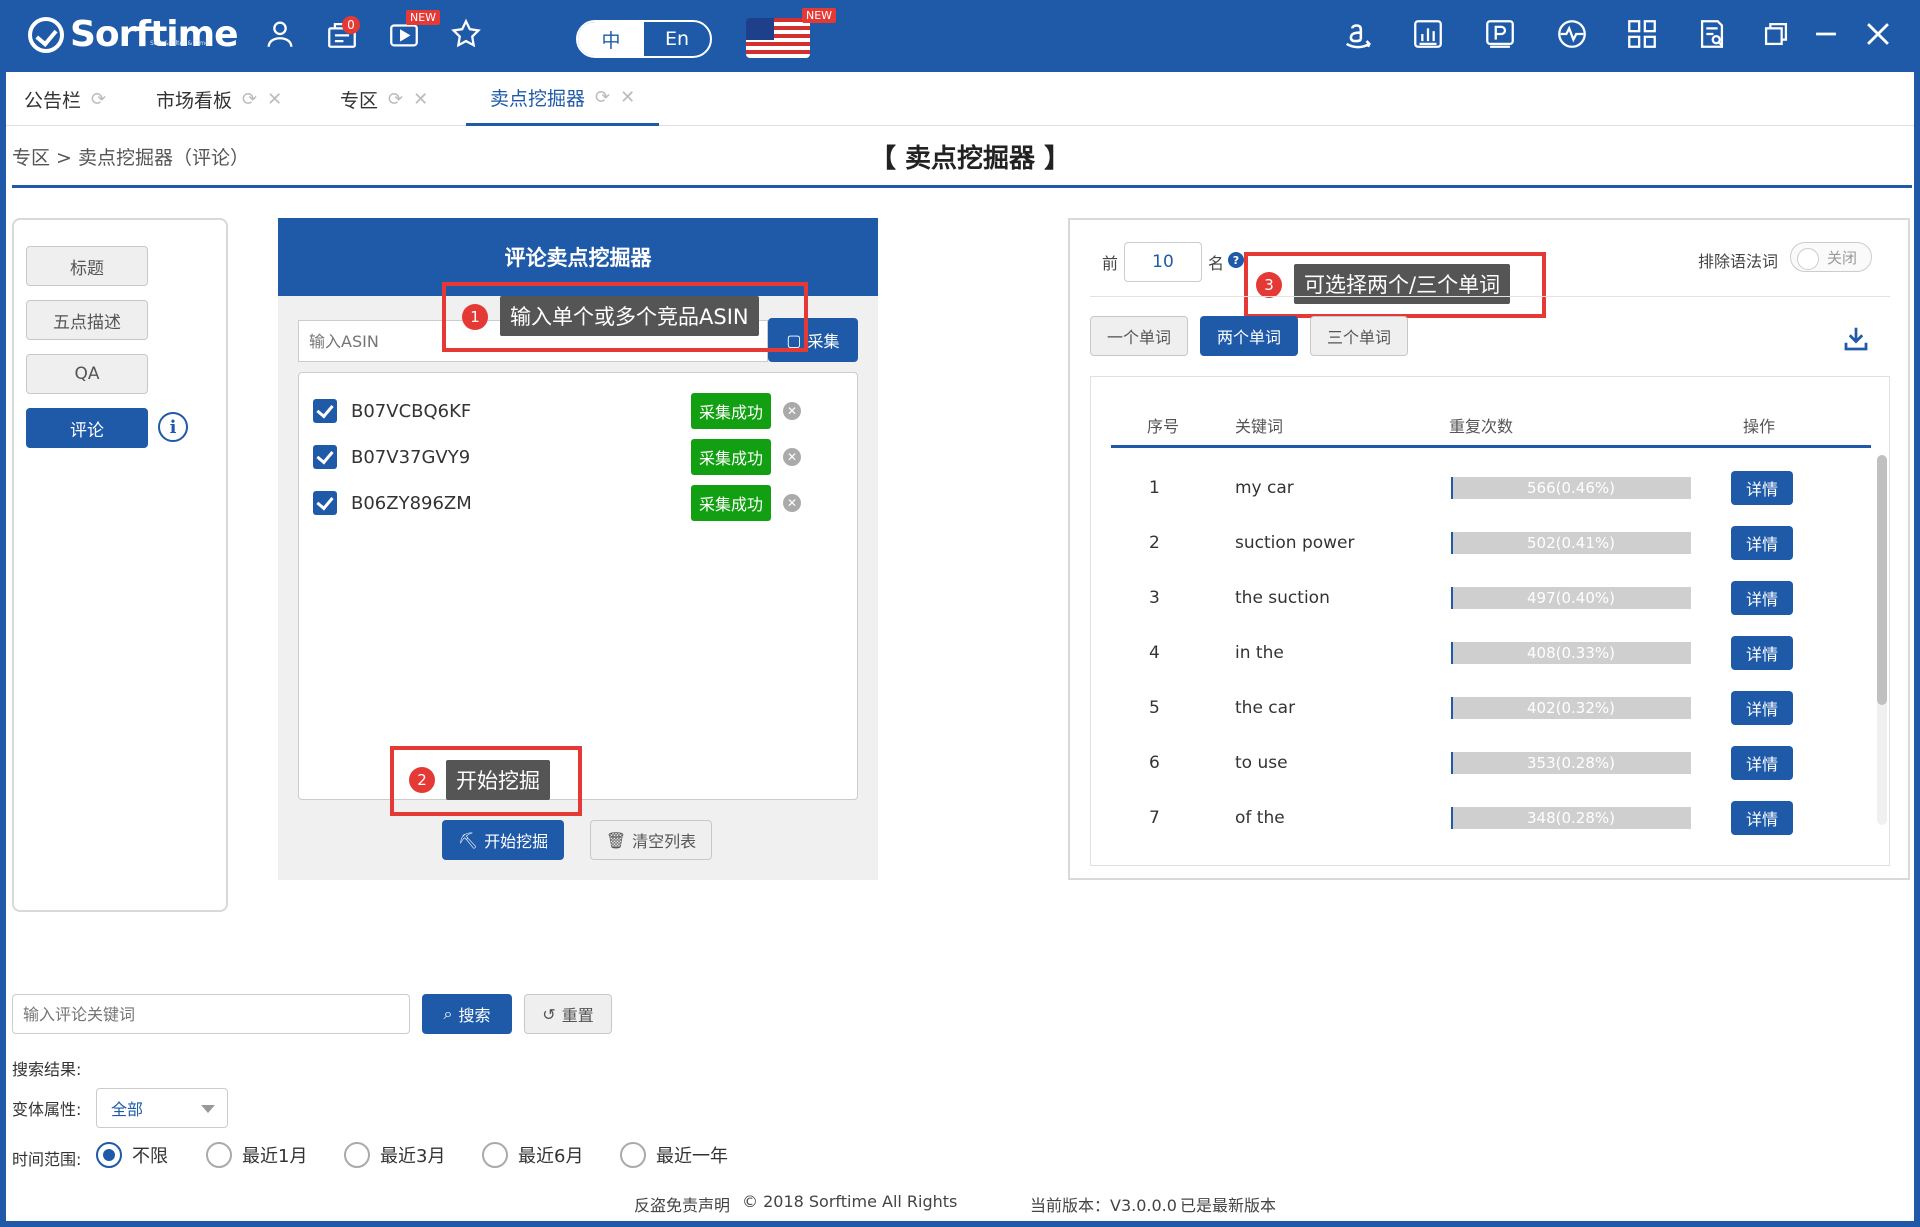 The width and height of the screenshot is (1920, 1227). Describe the element at coordinates (173, 427) in the screenshot. I see `info-icon: i` at that location.